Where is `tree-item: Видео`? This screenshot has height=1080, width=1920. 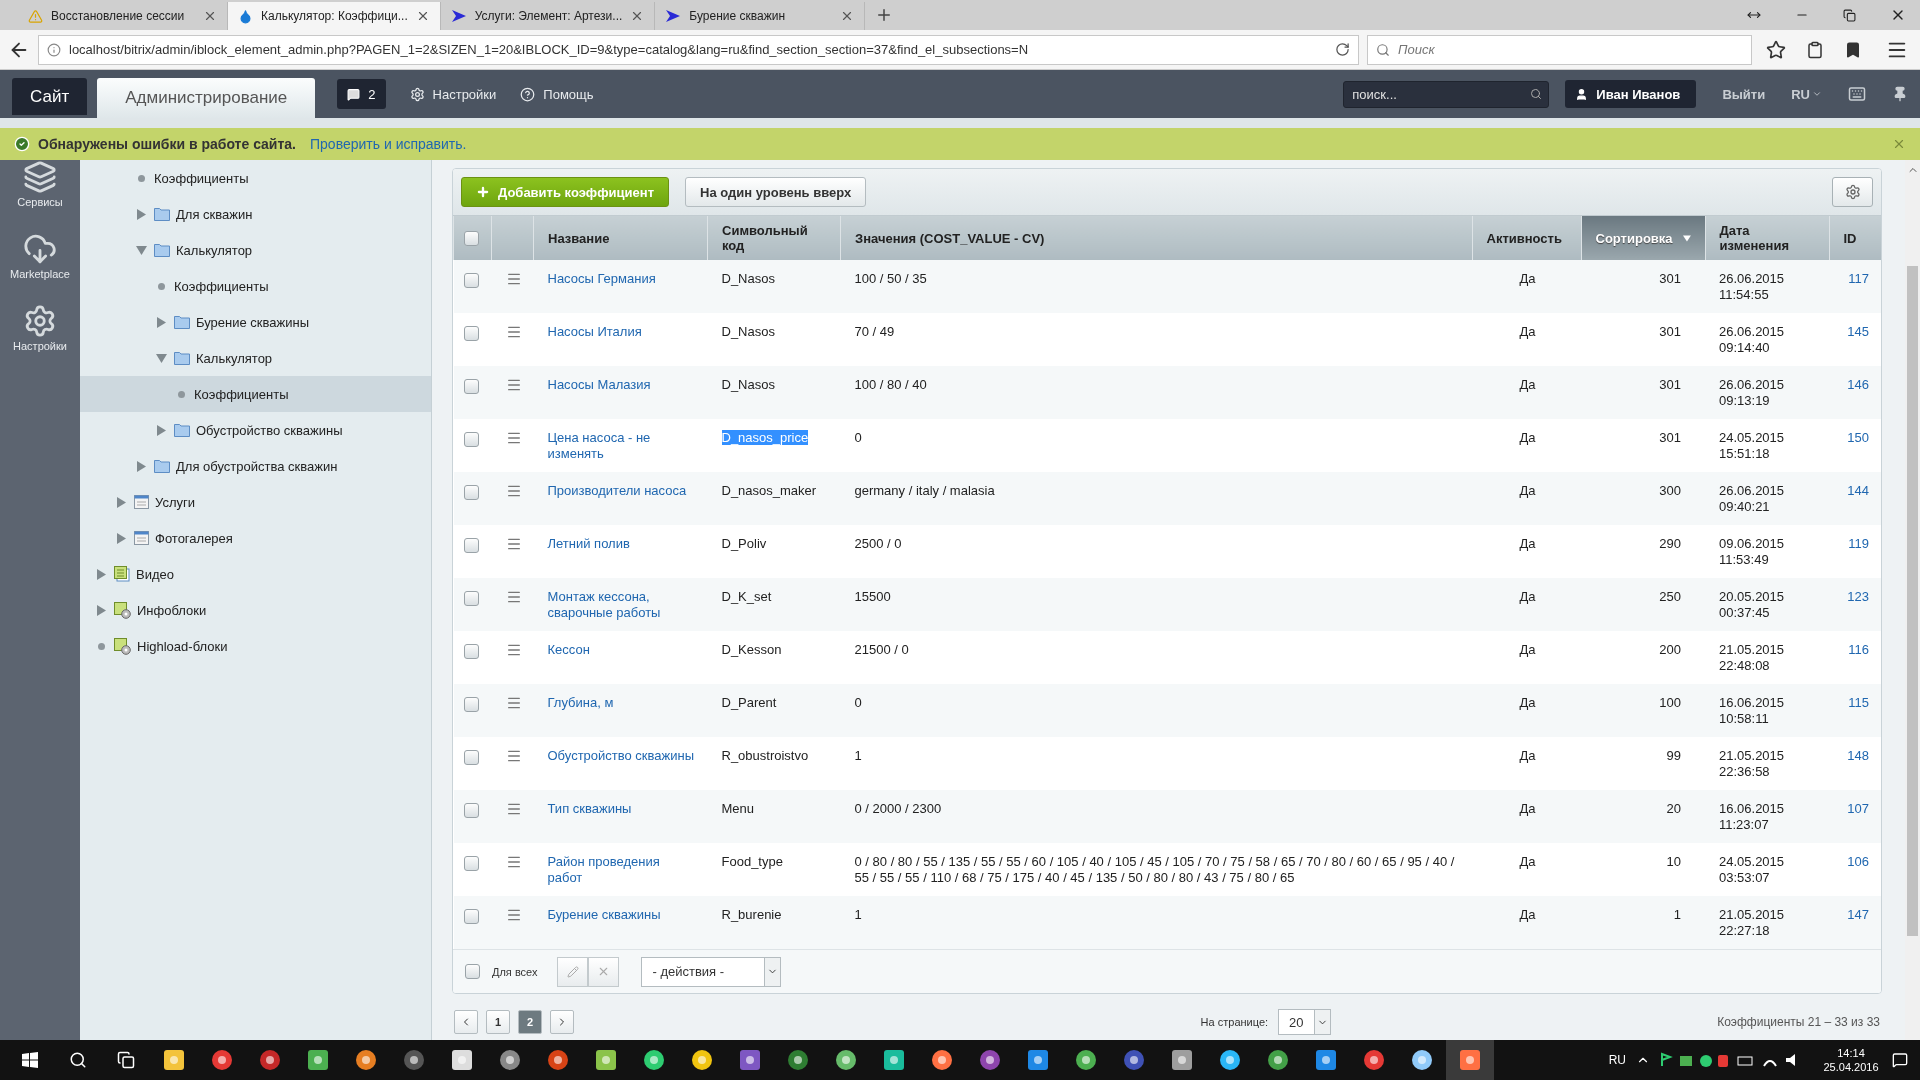
tree-item: Видео is located at coordinates (255, 574).